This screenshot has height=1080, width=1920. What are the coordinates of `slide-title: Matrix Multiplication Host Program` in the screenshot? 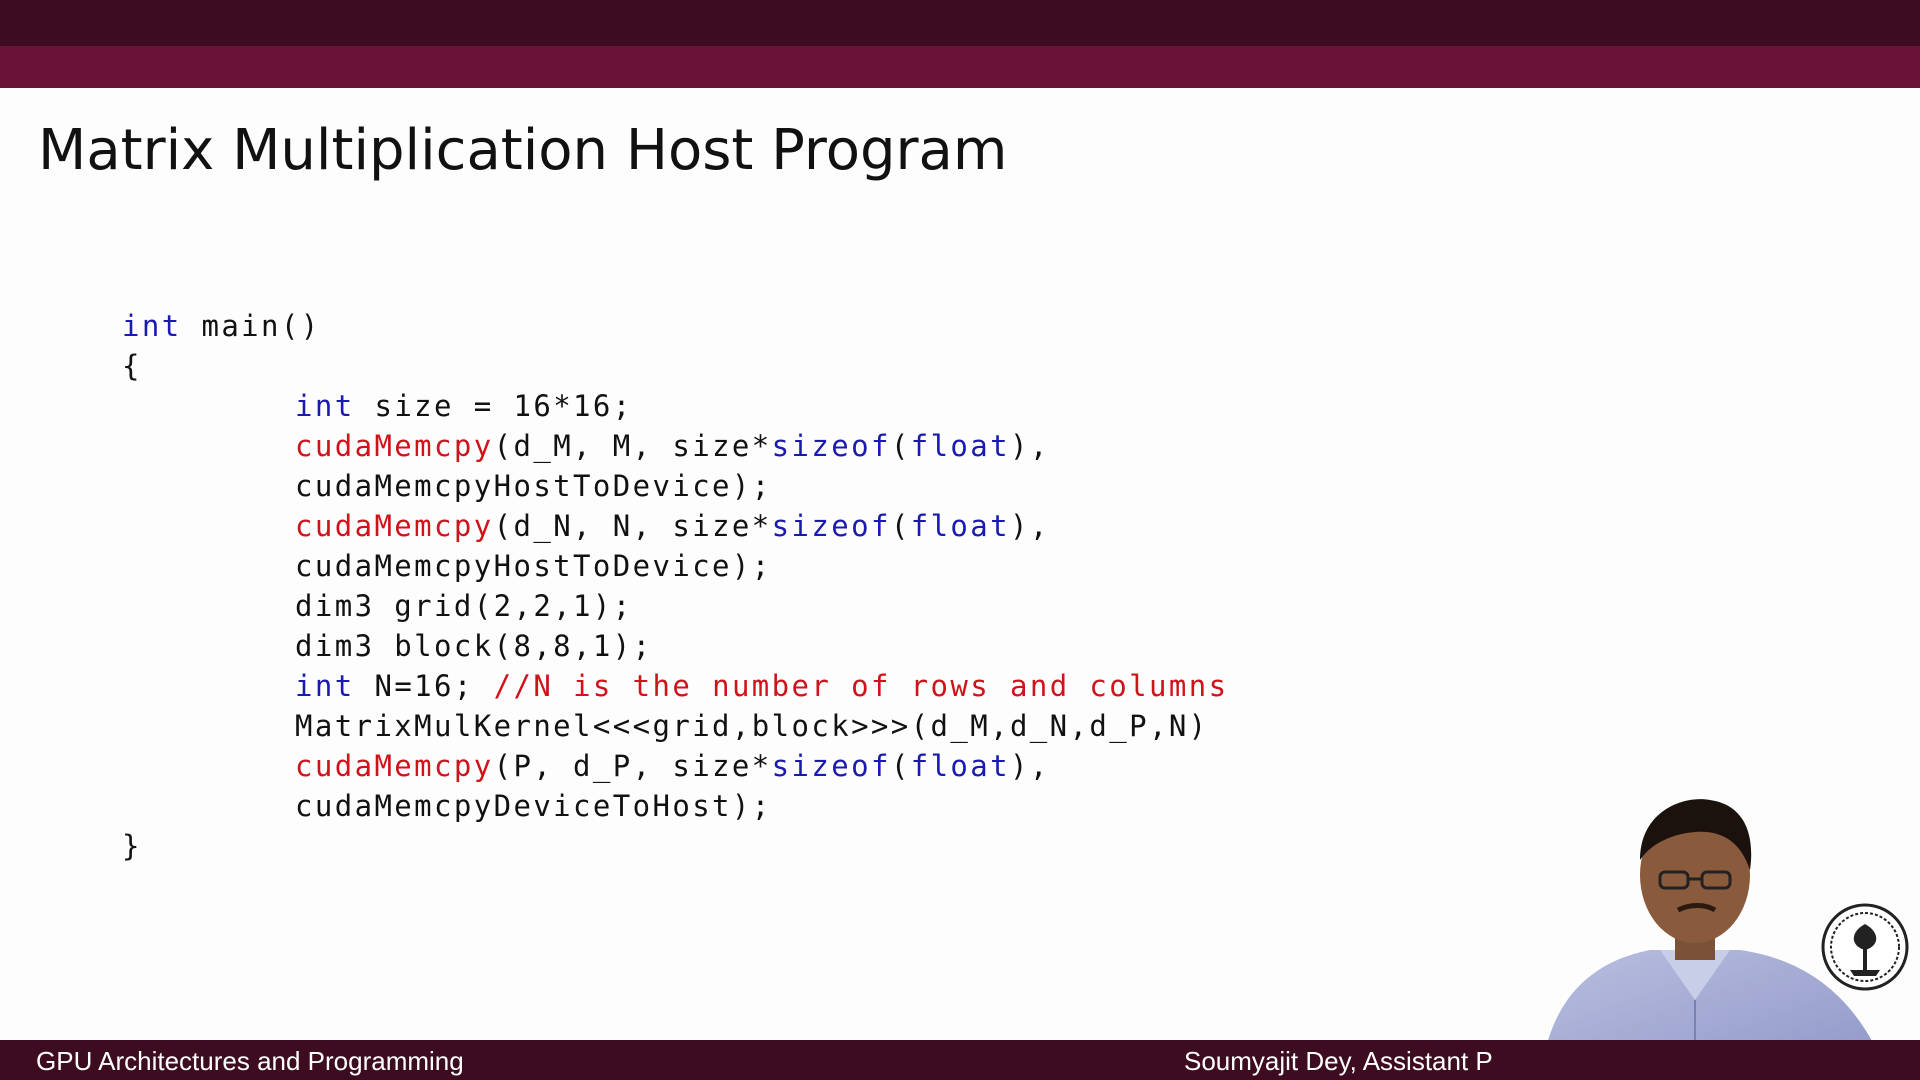 It's located at (523, 150).